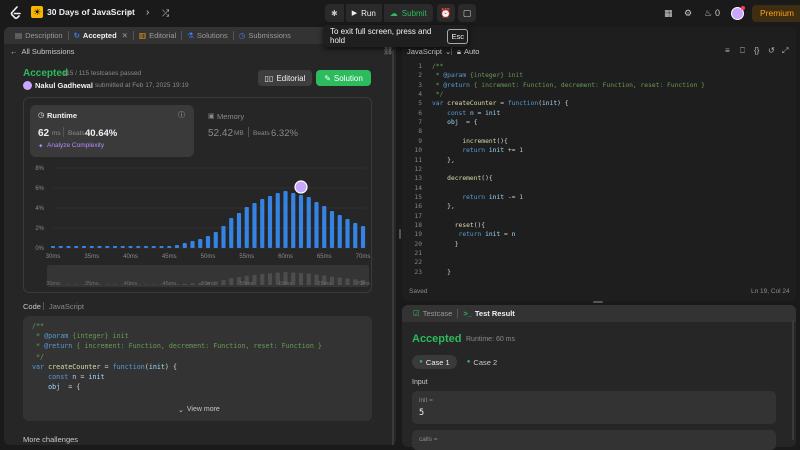  I want to click on tab-submissions: ◷Submissions, so click(265, 35).